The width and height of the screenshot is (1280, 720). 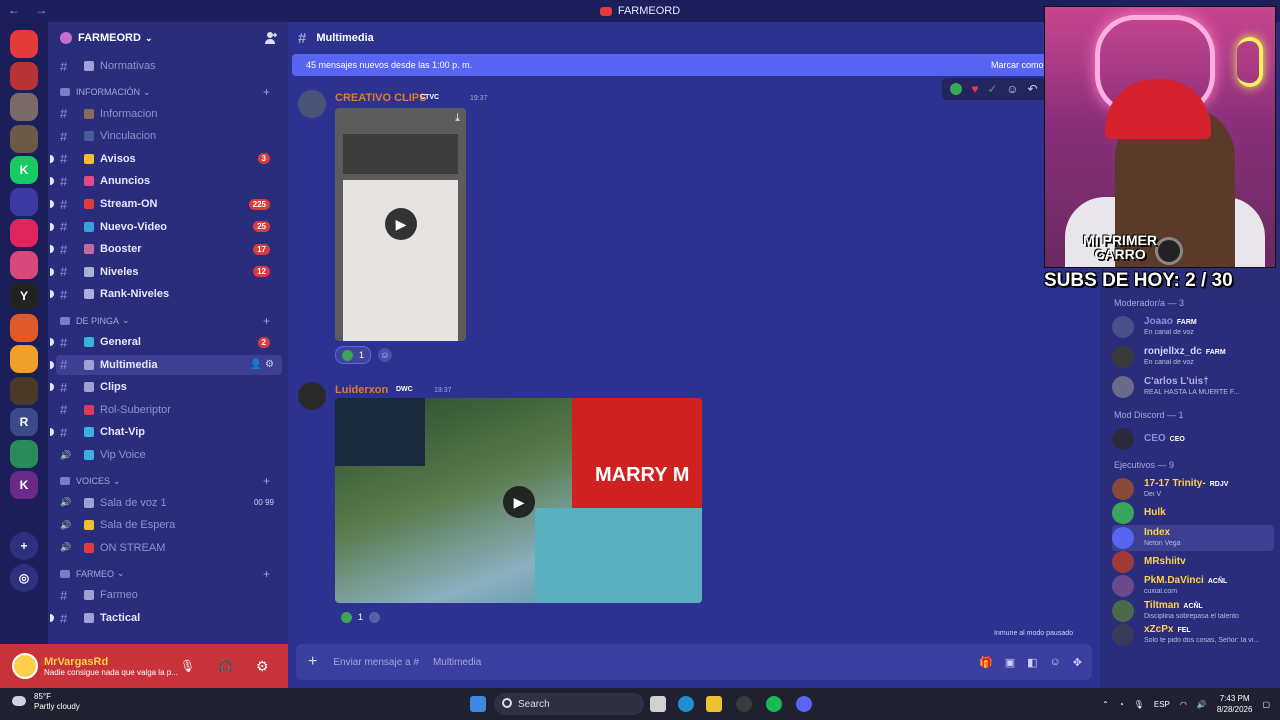 I want to click on weather-widget: 85°F Partly cloudy, so click(x=57, y=702).